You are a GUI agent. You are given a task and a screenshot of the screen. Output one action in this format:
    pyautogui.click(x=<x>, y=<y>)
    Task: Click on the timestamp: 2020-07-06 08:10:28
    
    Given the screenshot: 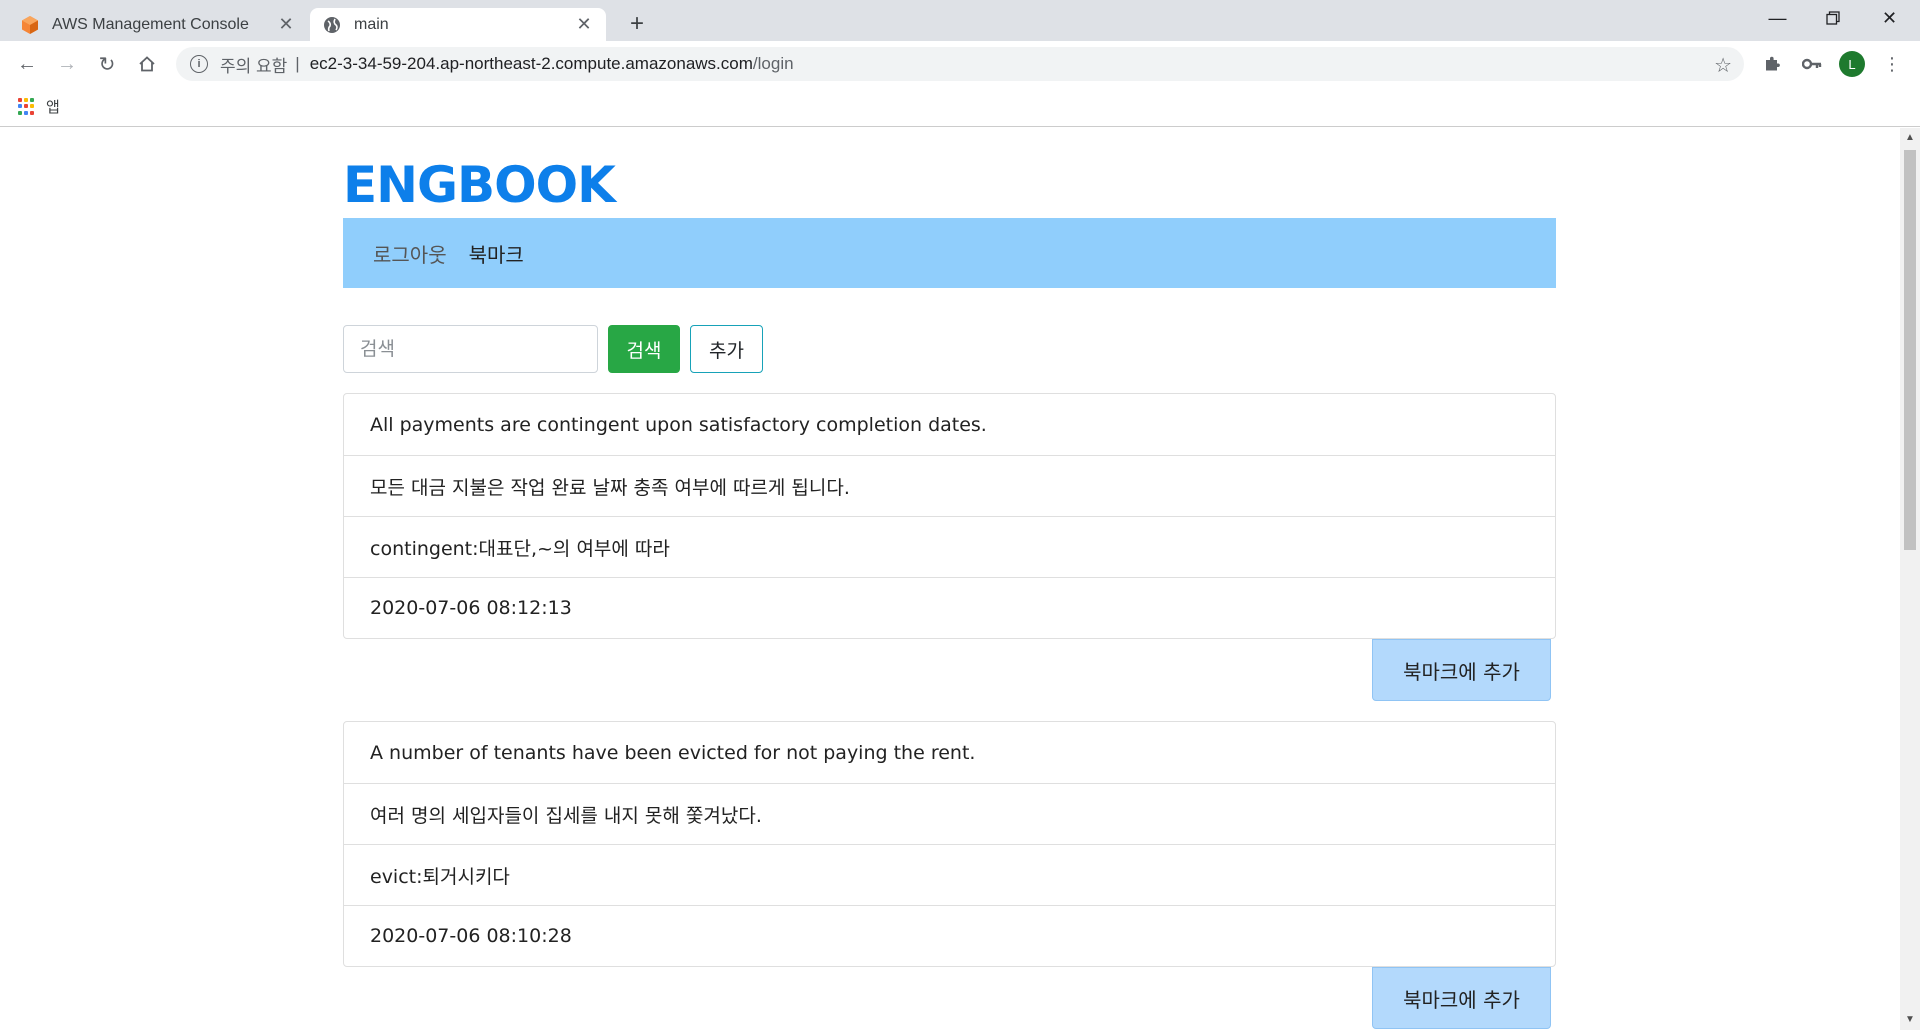 What is the action you would take?
    pyautogui.click(x=949, y=935)
    